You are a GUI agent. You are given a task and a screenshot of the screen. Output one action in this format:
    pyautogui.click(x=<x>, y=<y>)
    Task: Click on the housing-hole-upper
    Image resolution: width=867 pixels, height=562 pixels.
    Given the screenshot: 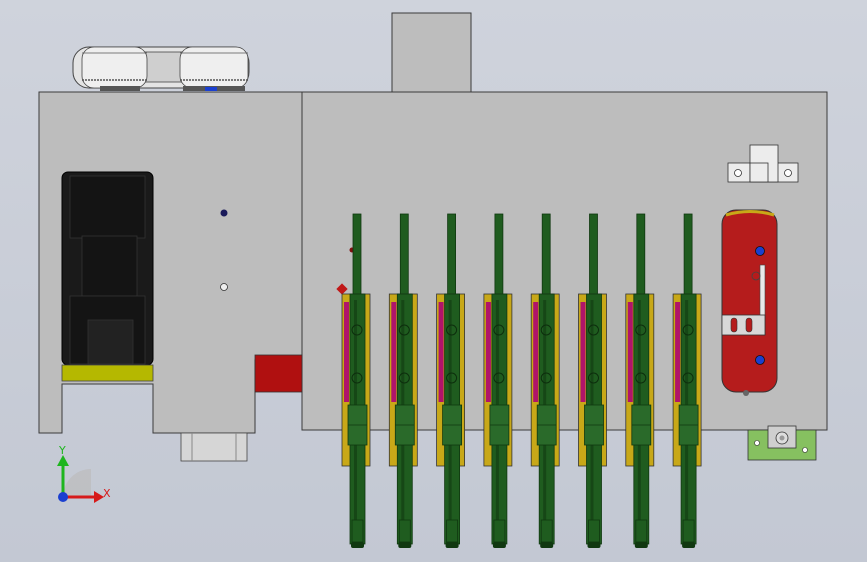 What is the action you would take?
    pyautogui.click(x=224, y=213)
    